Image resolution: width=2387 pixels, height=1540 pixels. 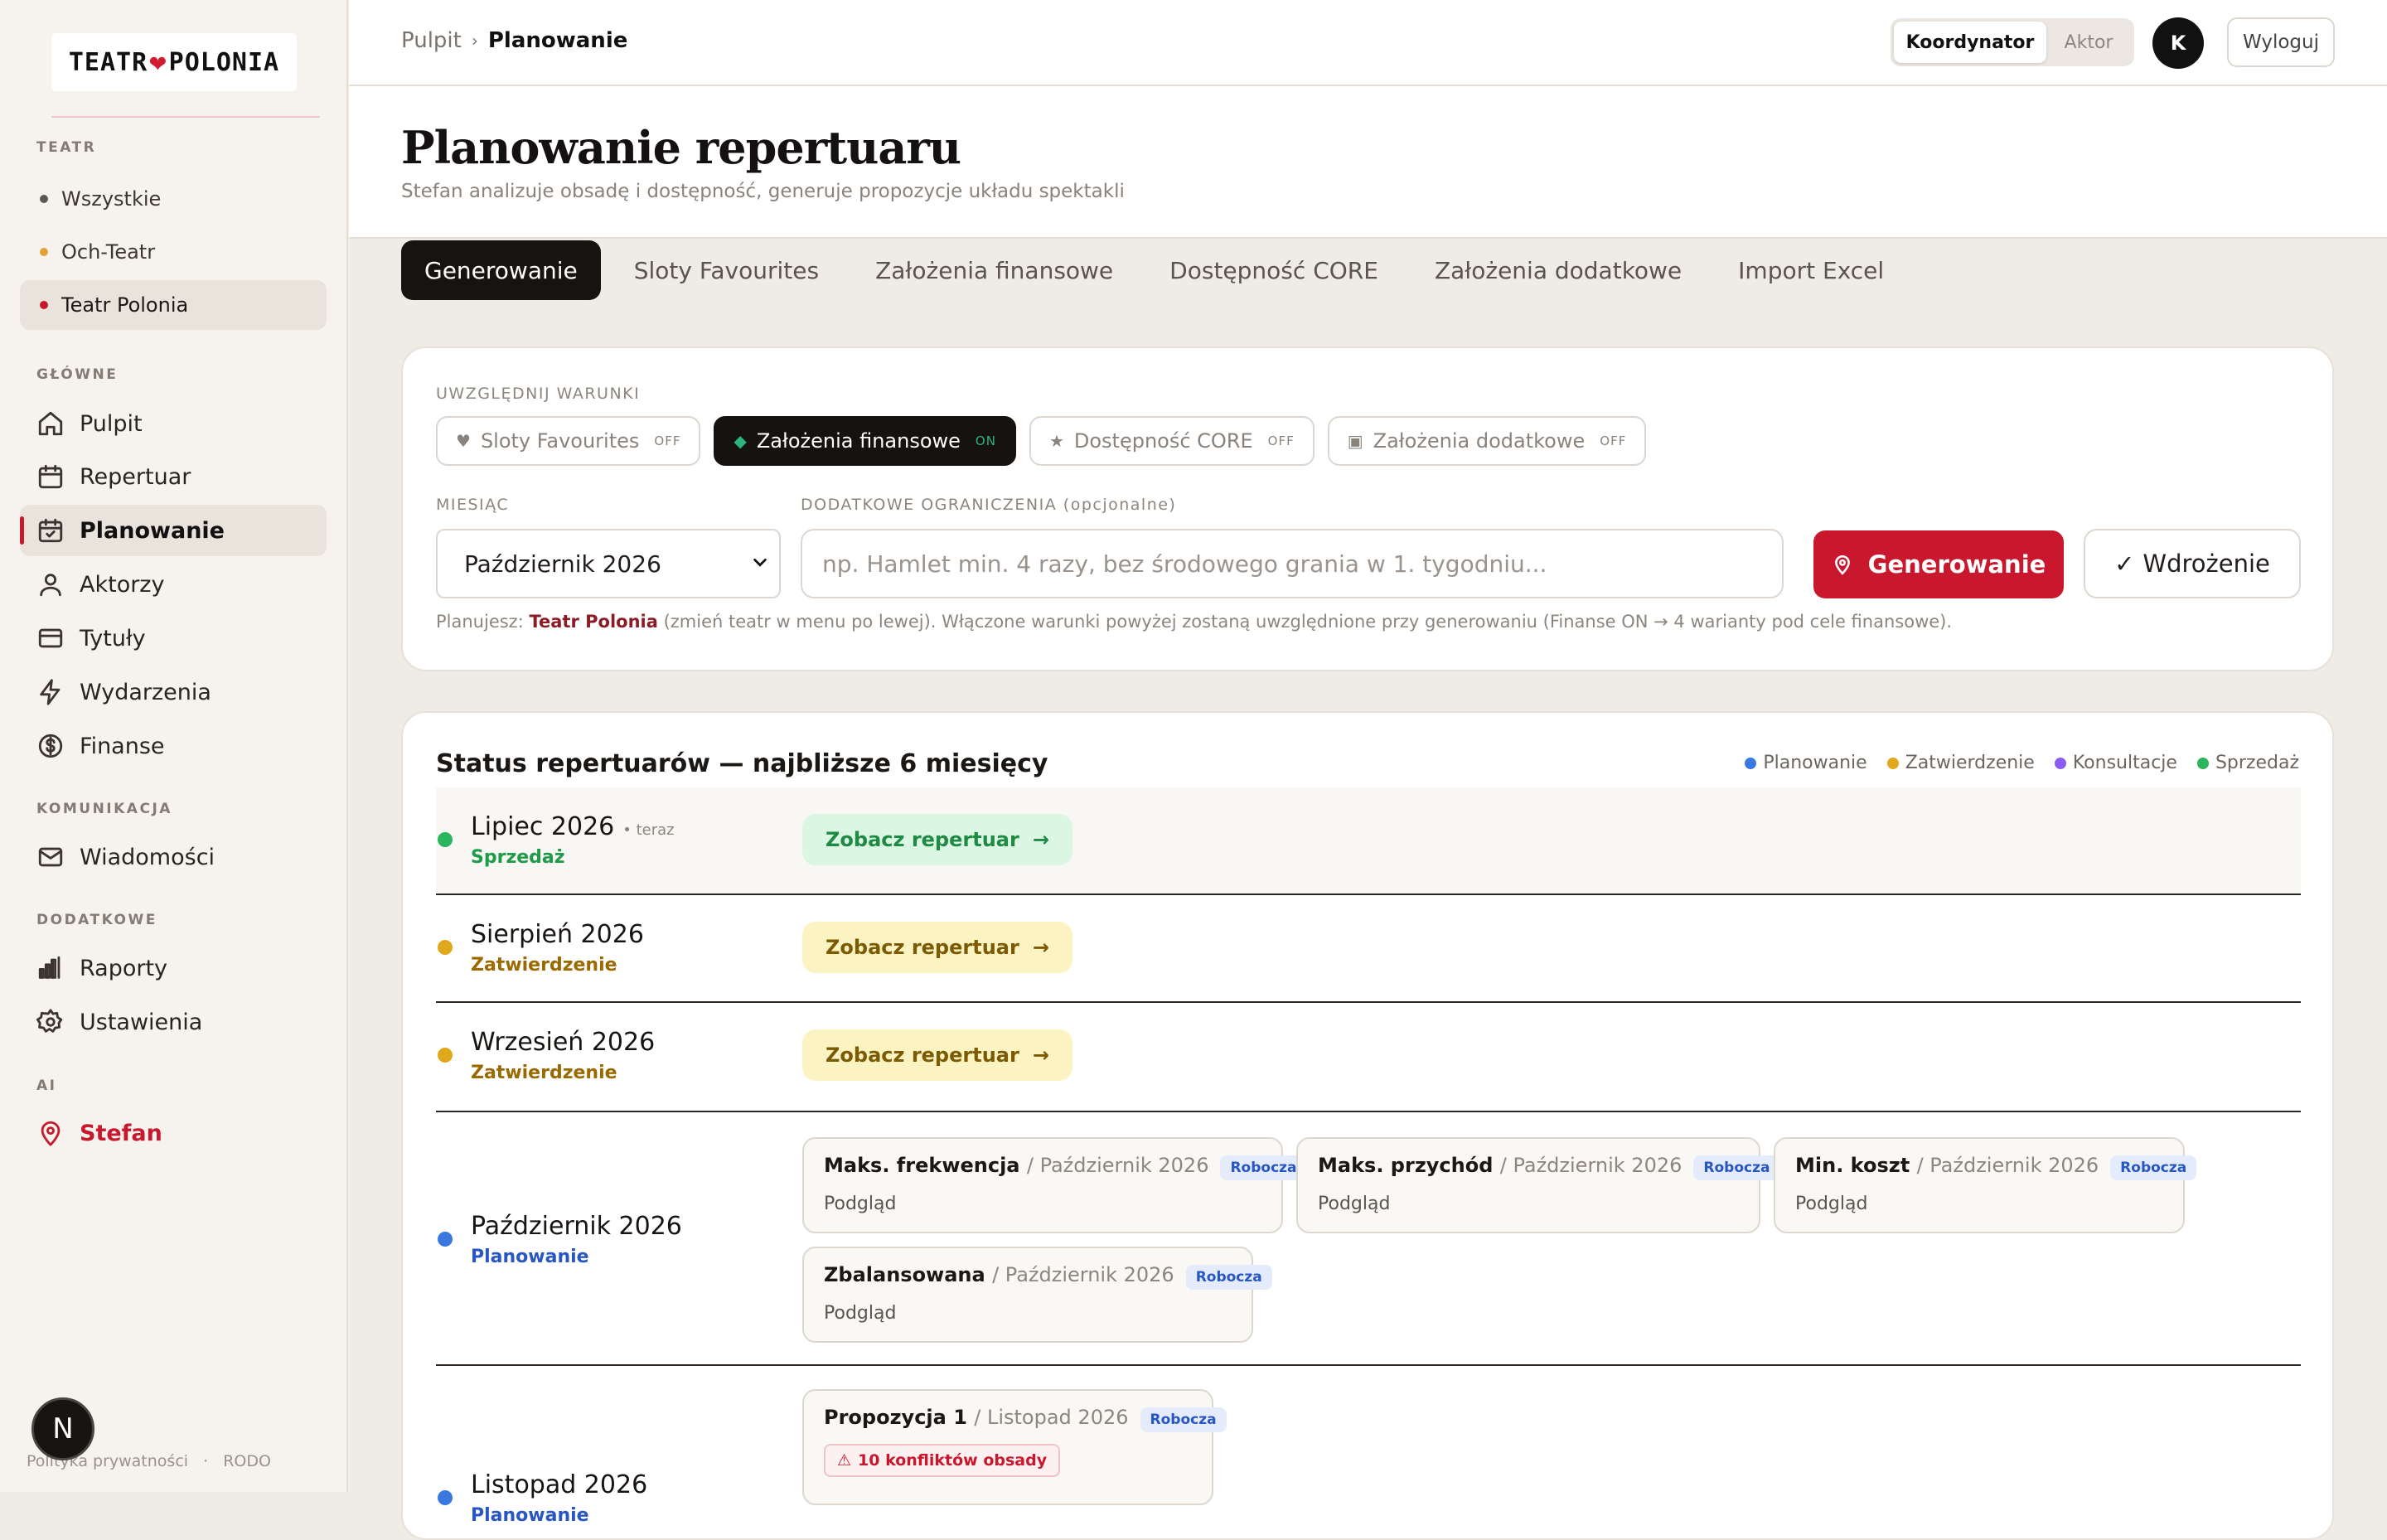 What do you see at coordinates (1852, 1166) in the screenshot?
I see `variant-name: Min. koszt` at bounding box center [1852, 1166].